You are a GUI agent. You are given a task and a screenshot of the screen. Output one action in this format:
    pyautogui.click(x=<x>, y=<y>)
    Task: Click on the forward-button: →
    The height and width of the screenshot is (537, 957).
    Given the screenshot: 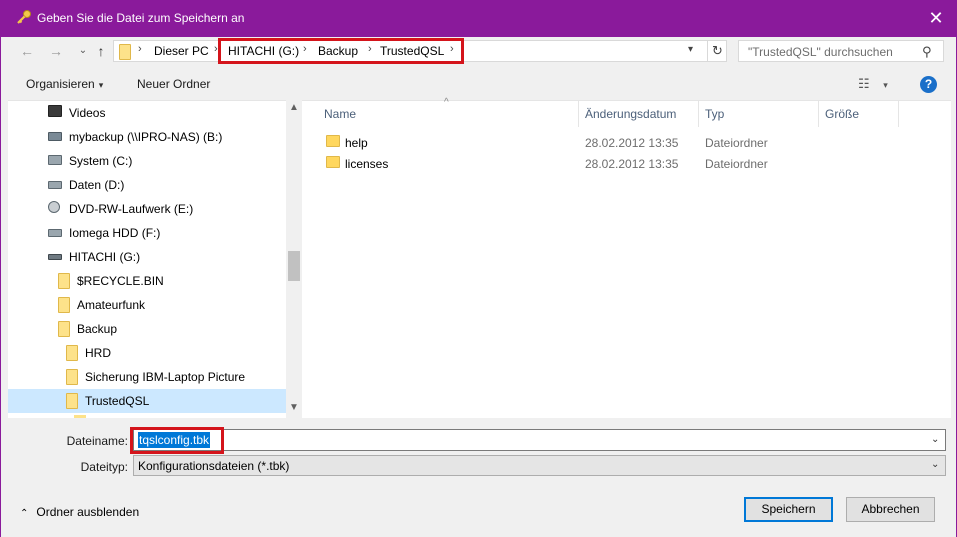 What is the action you would take?
    pyautogui.click(x=56, y=51)
    